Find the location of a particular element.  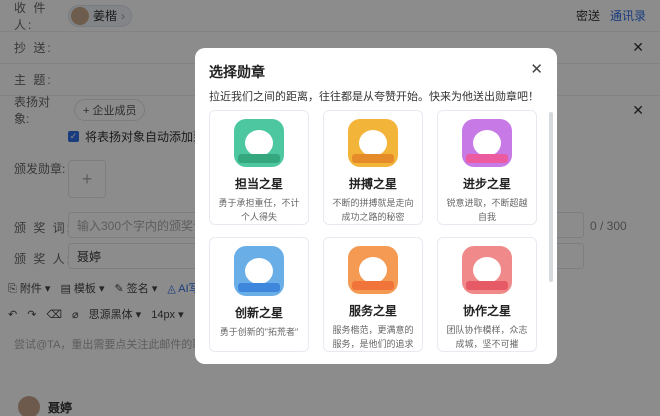

badge-desc: 不断的拼搏就是走向成功之路的秘密 is located at coordinates (373, 210).